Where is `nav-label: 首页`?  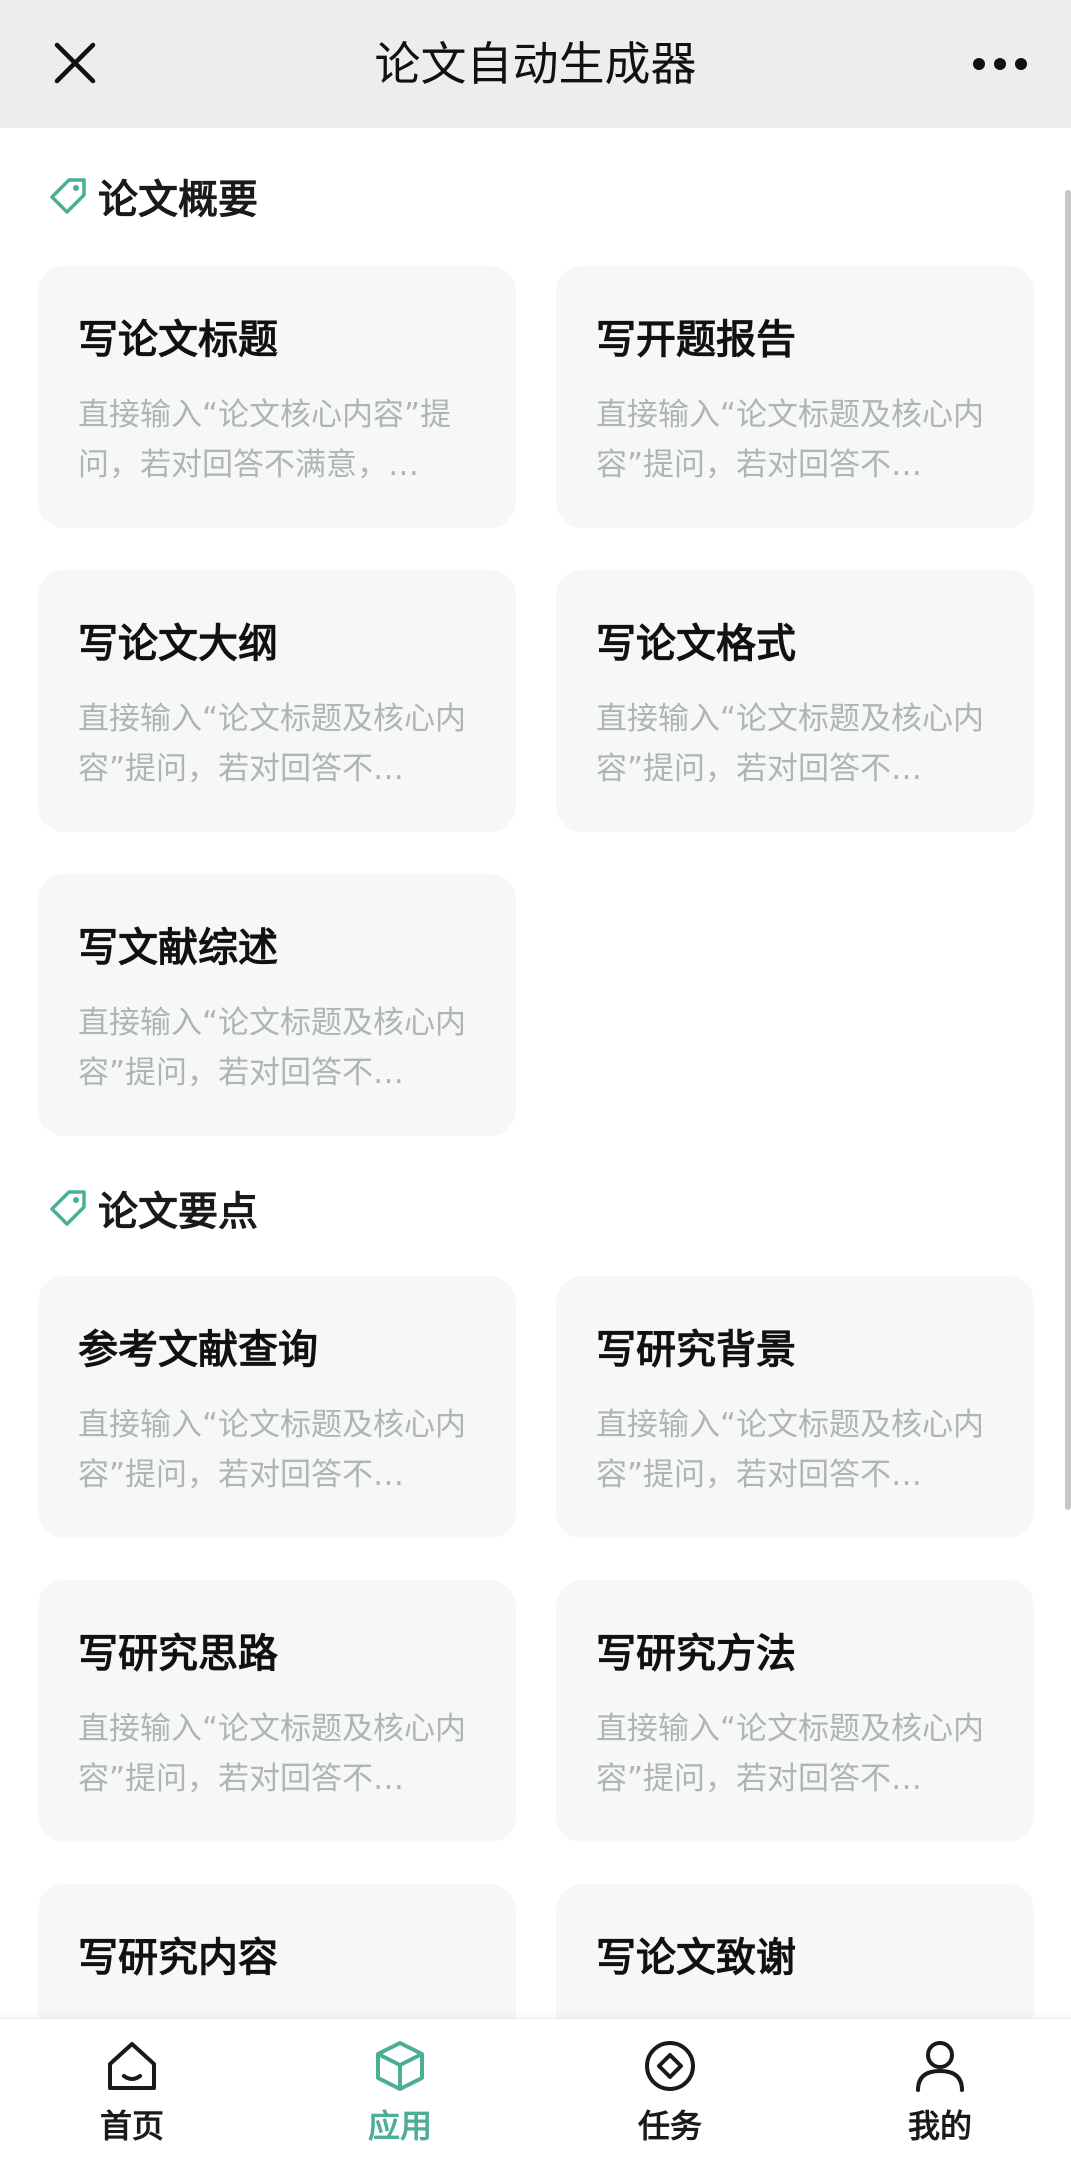
nav-label: 首页 is located at coordinates (131, 2126).